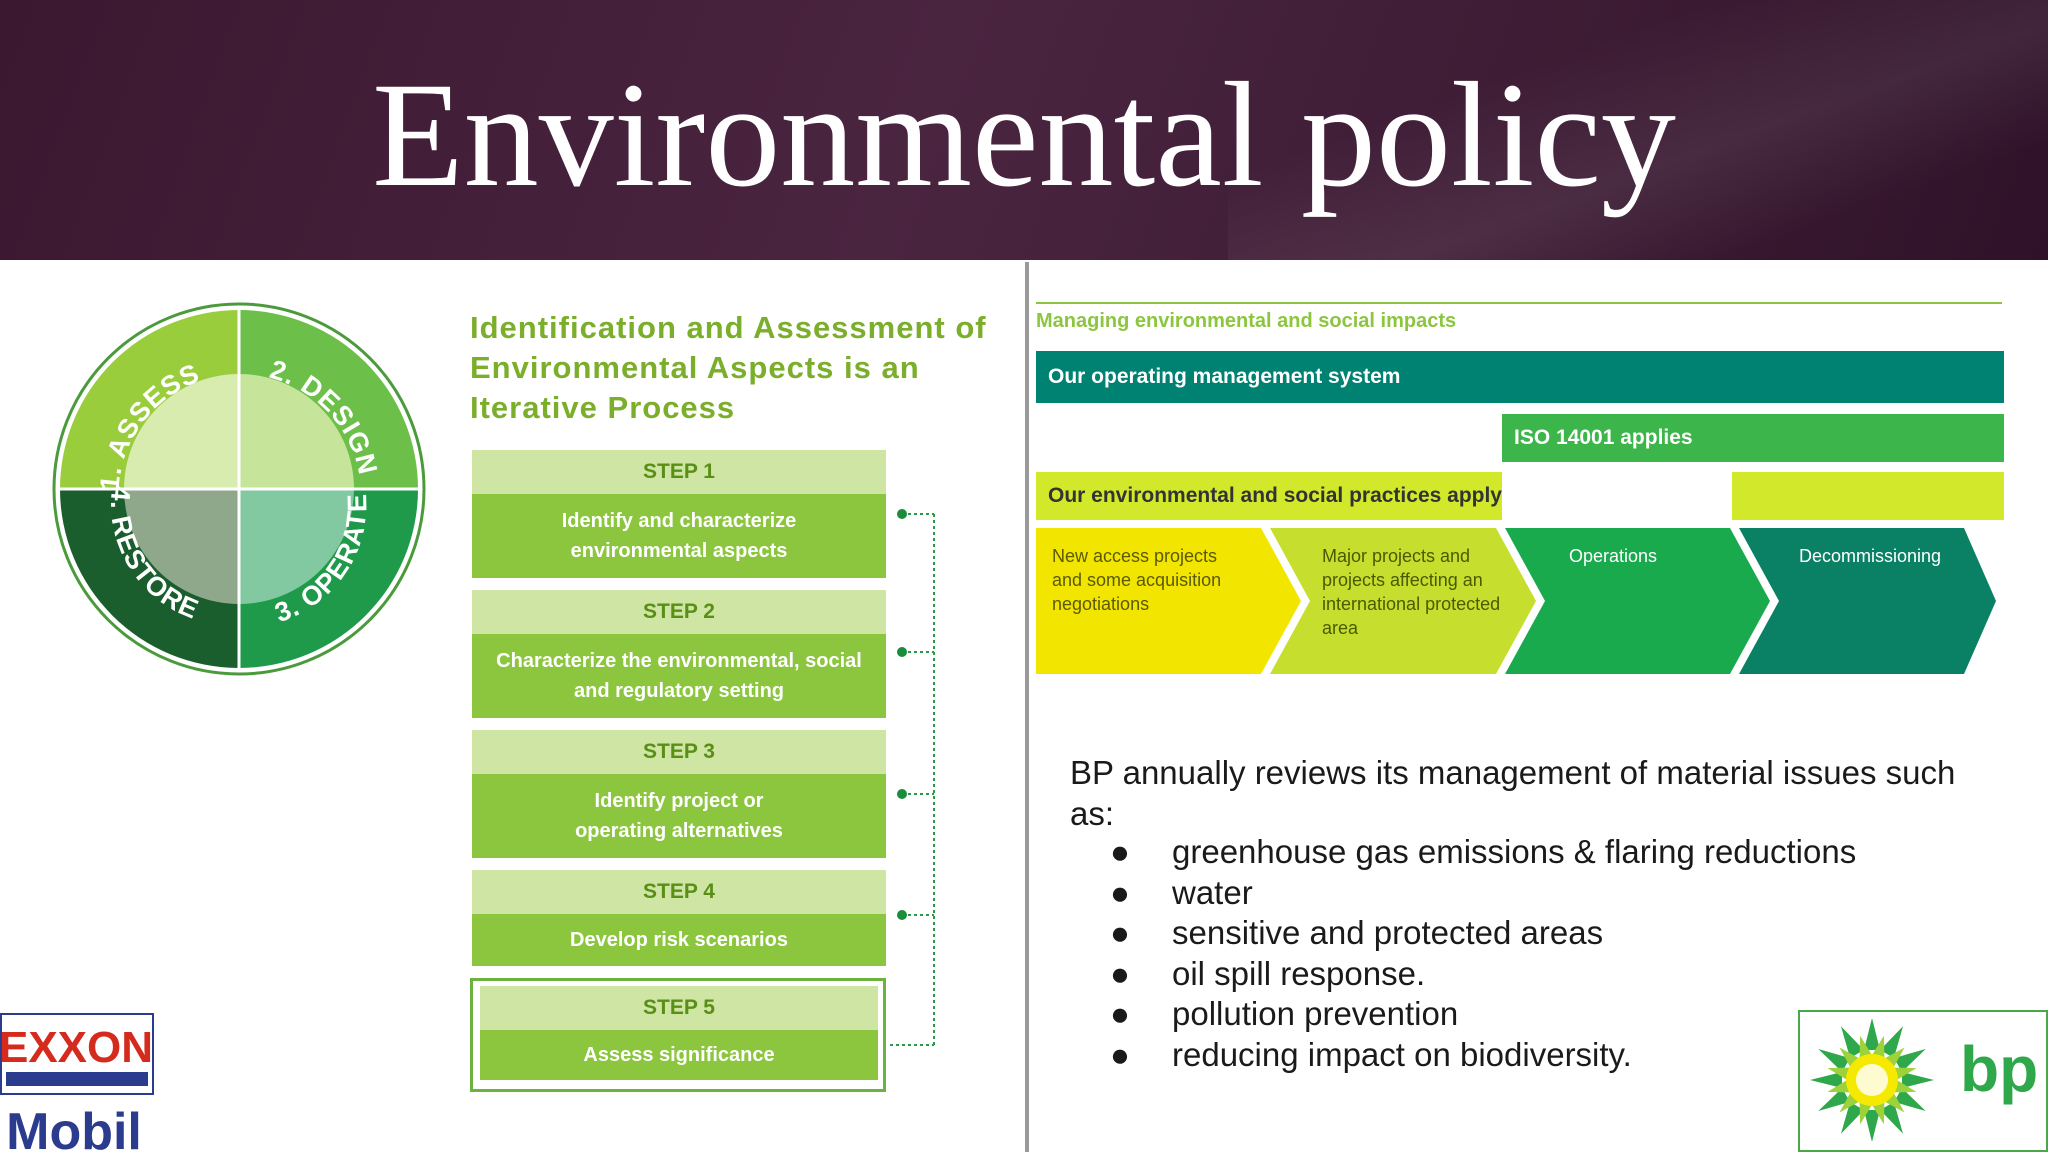  I want to click on list-item: ● pollution prevention, so click(1510, 1014).